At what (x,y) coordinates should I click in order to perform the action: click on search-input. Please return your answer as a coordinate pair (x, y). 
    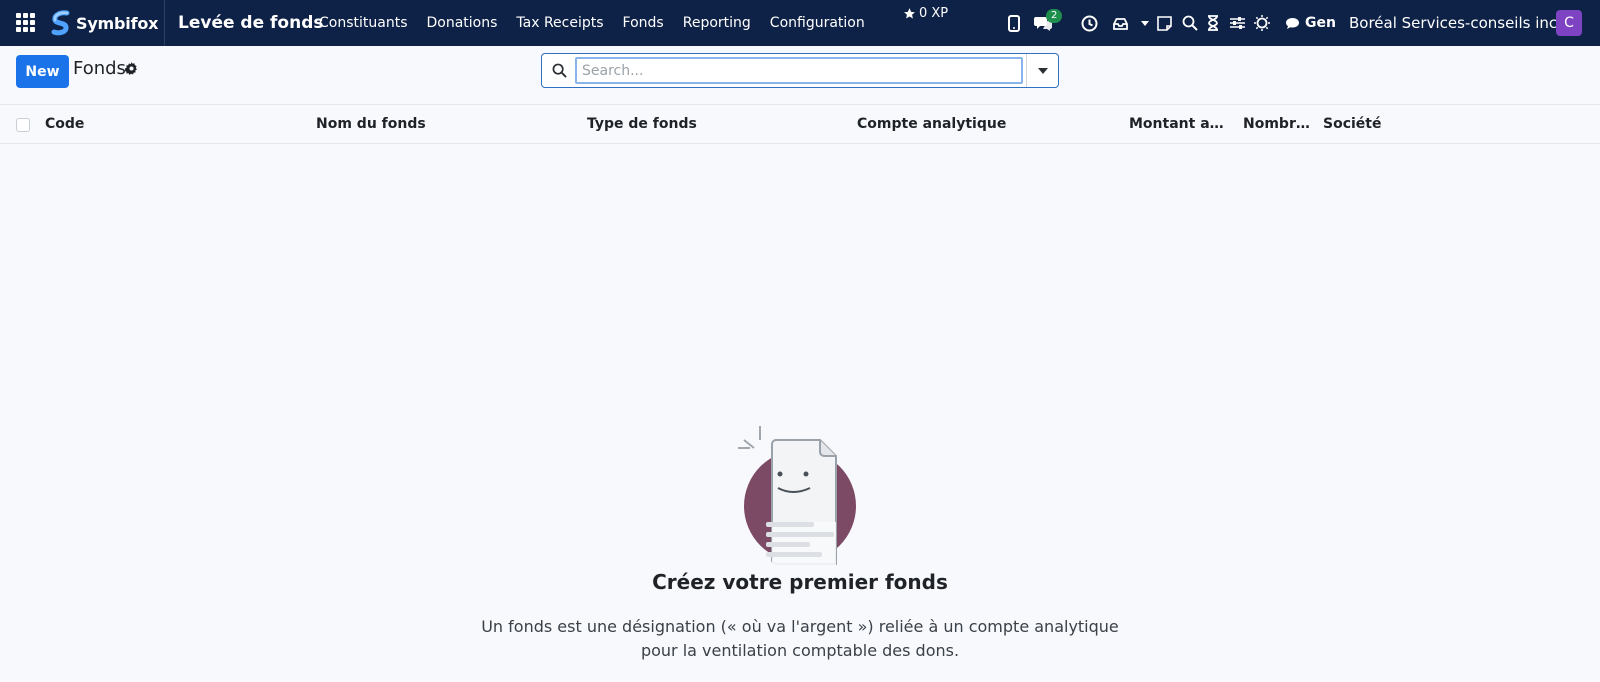
    Looking at the image, I should click on (799, 70).